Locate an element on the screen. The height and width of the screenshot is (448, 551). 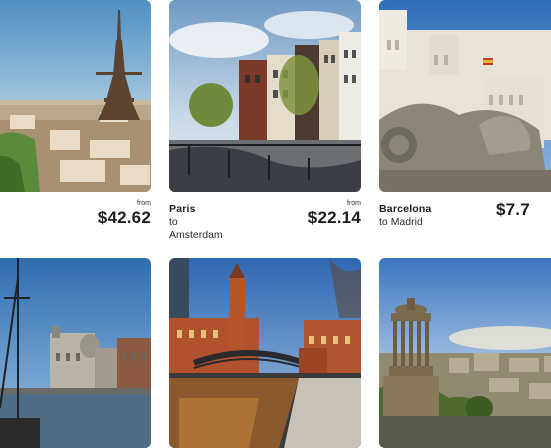
price-box: from $22.14 is located at coordinates (320, 214).